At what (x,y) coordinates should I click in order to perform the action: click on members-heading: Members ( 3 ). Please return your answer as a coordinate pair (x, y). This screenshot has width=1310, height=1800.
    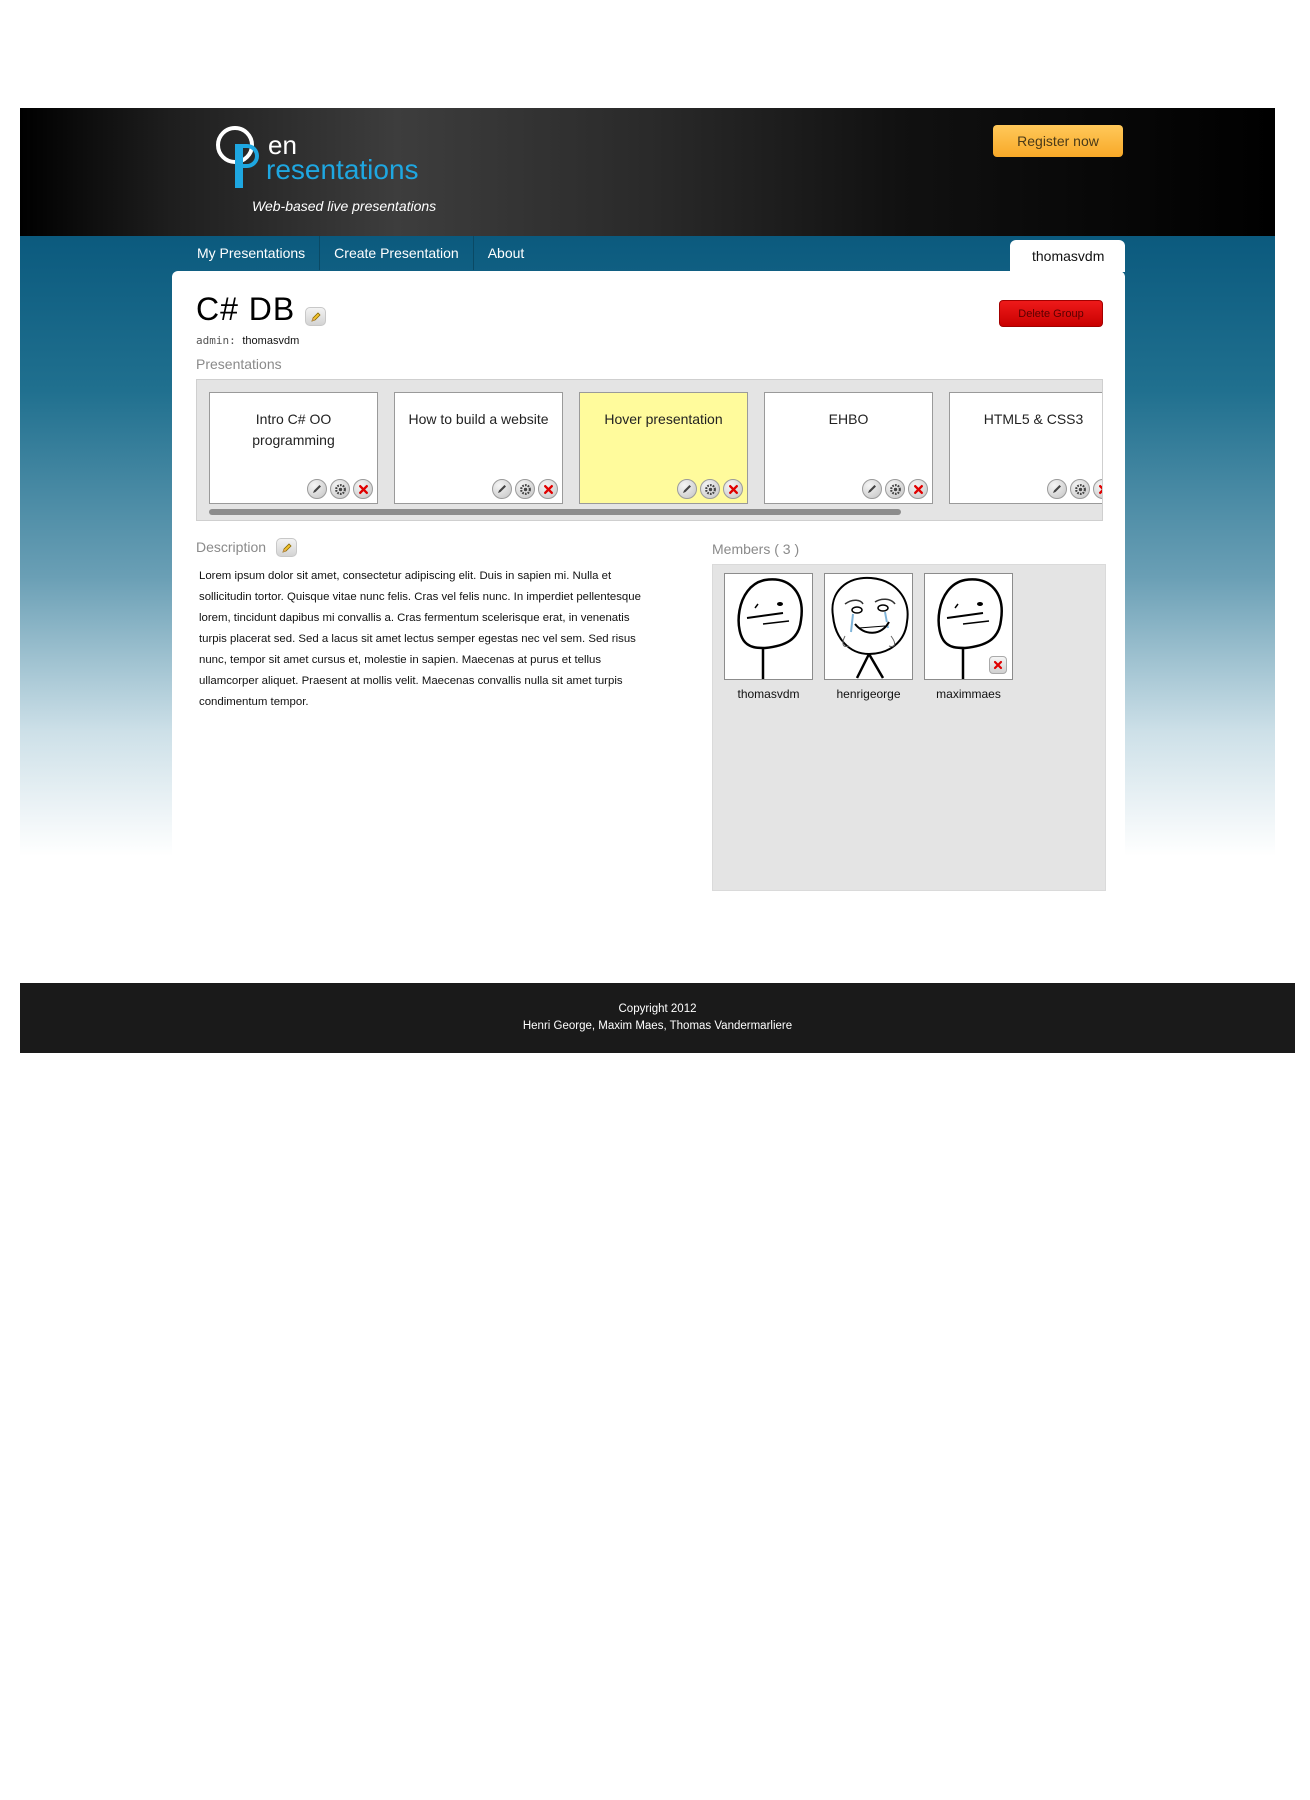
    Looking at the image, I should click on (756, 549).